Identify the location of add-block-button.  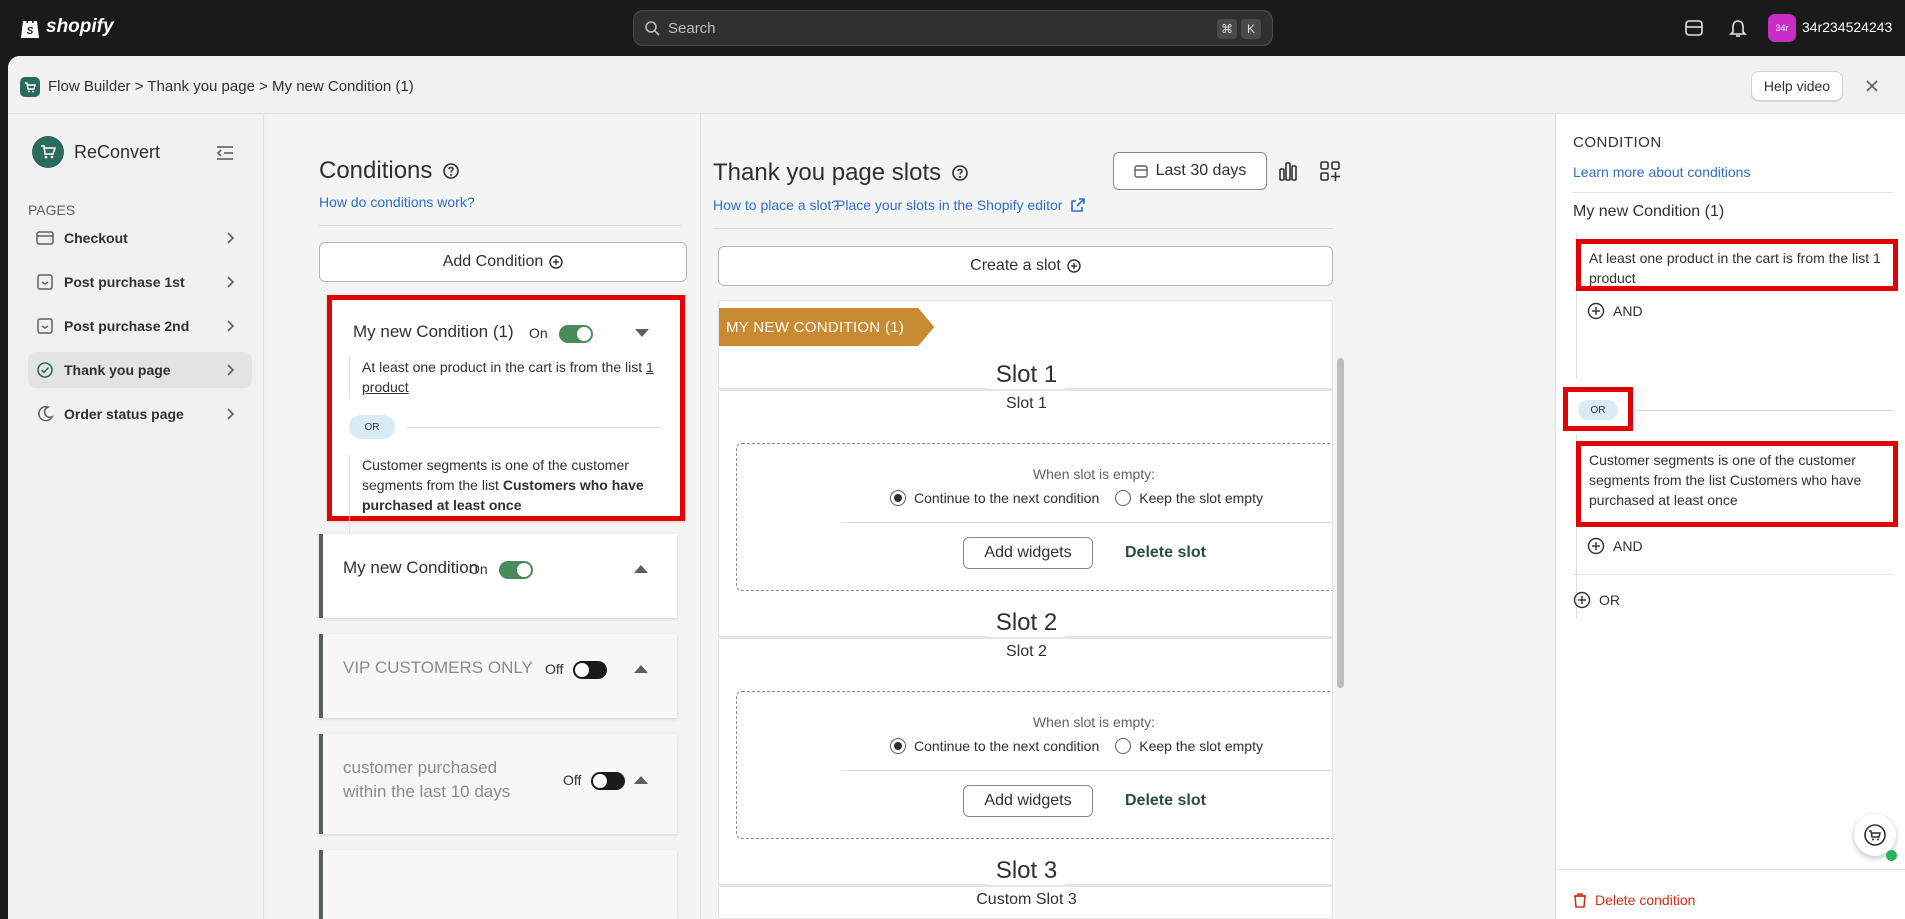
(1330, 171).